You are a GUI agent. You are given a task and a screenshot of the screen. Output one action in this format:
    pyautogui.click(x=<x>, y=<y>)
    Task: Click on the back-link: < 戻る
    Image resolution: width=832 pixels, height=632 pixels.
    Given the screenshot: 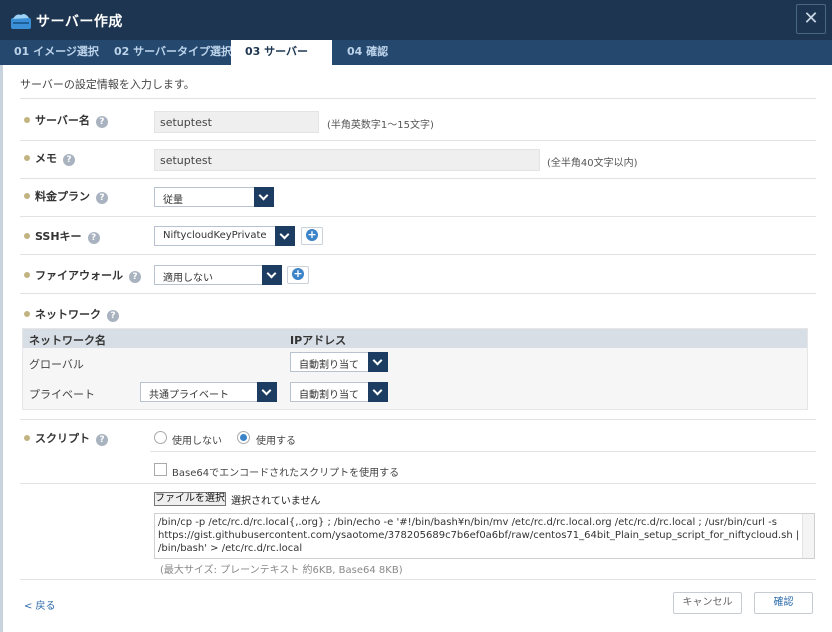 What is the action you would take?
    pyautogui.click(x=40, y=604)
    